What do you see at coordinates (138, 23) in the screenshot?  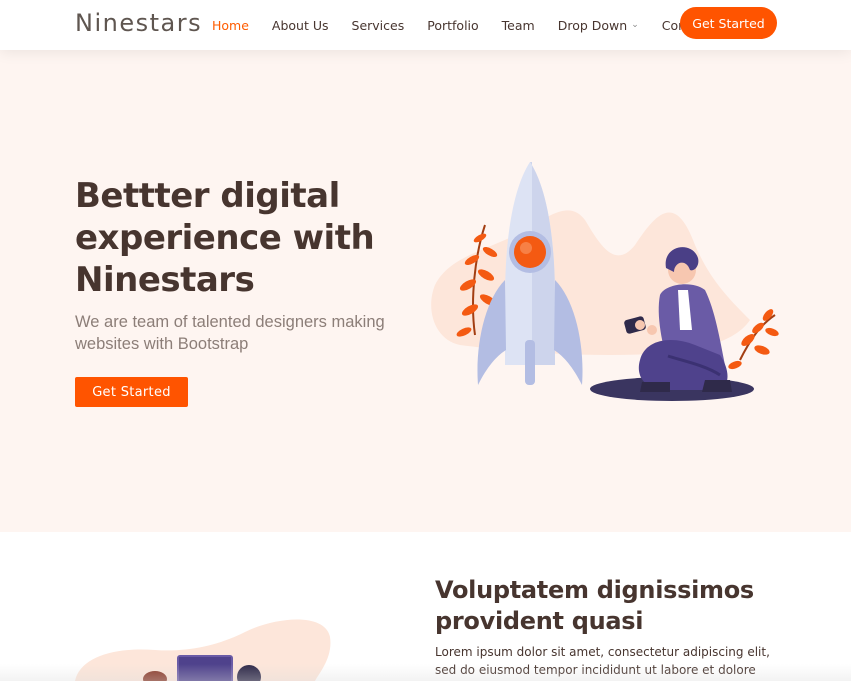 I see `site-logo: Ninestars` at bounding box center [138, 23].